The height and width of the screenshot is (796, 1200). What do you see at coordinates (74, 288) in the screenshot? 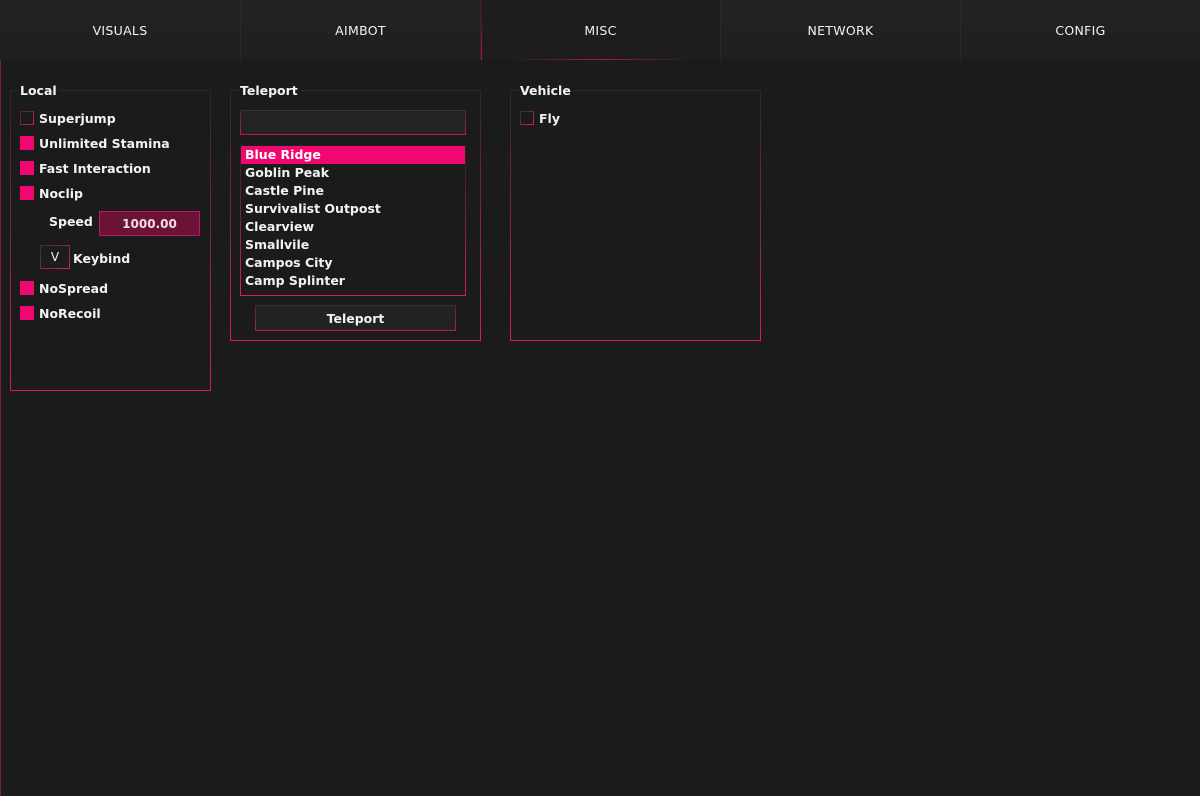
I see `nospread-label: NoSpread` at bounding box center [74, 288].